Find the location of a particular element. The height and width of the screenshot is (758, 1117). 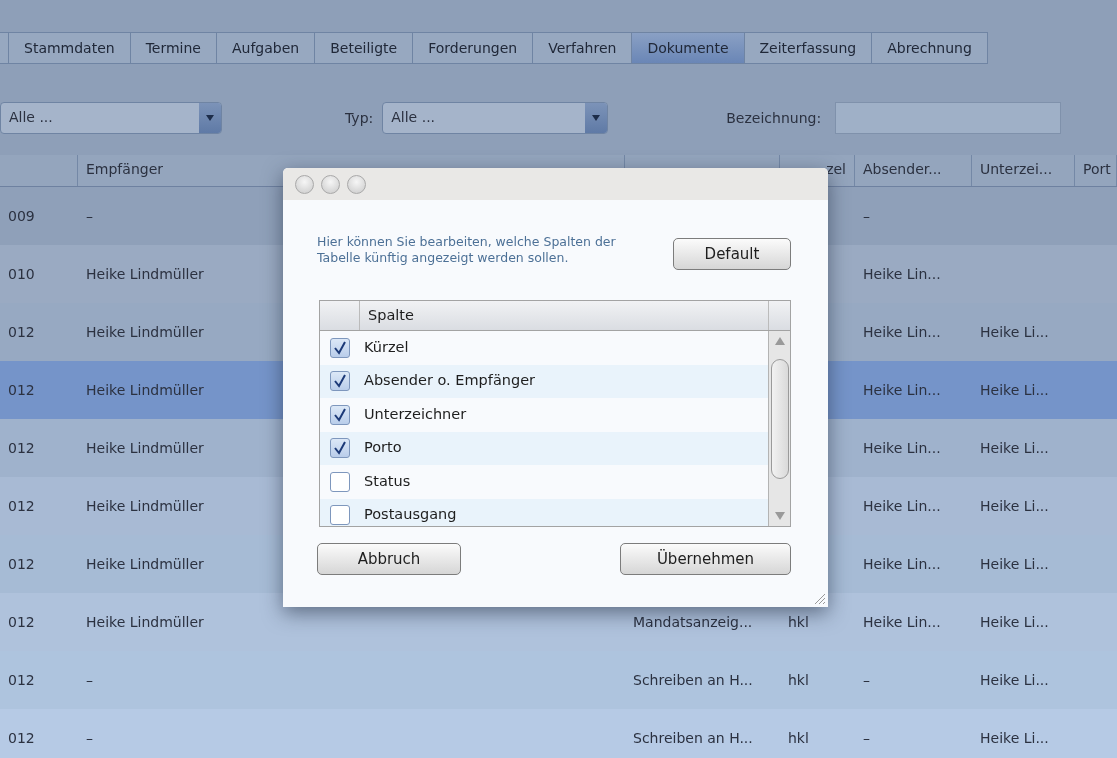

tab: Aufgaben is located at coordinates (266, 48).